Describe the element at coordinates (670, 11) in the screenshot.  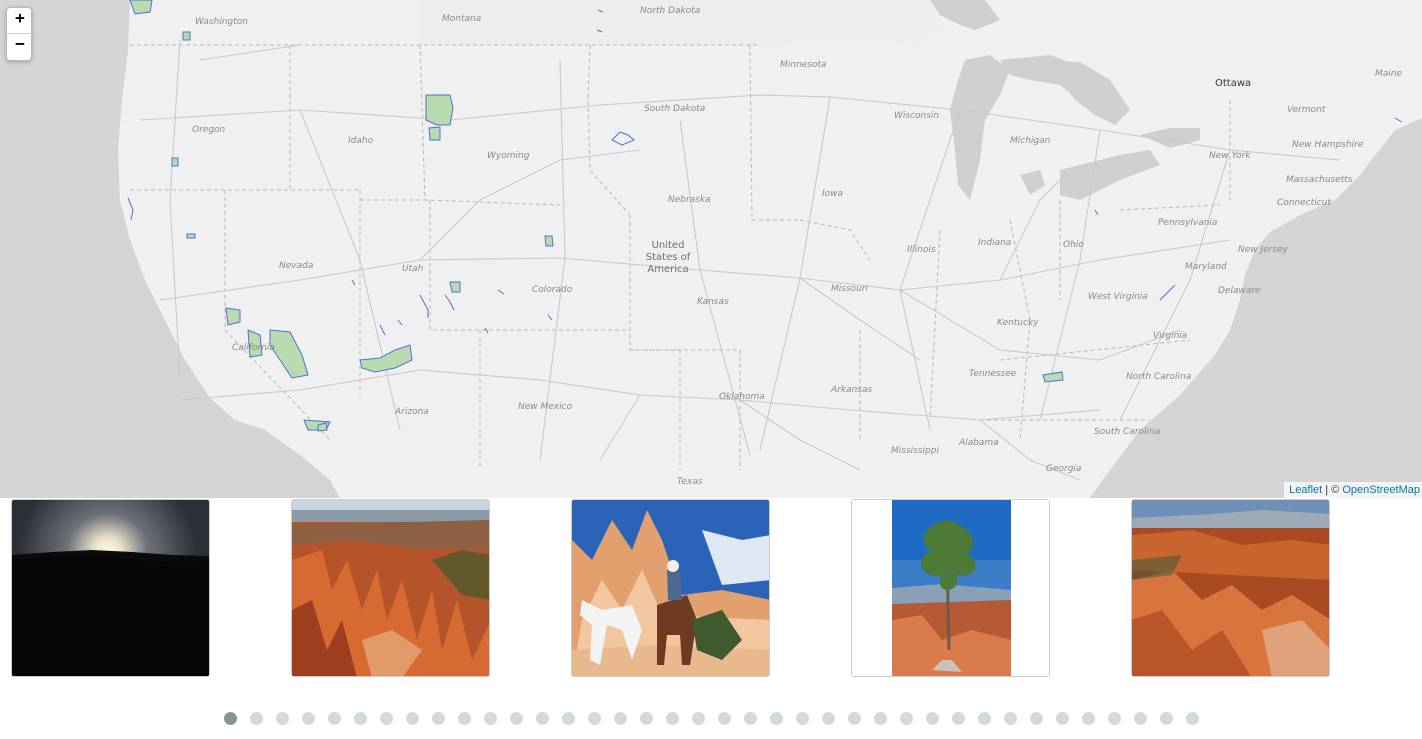
I see `label-north-dakota: North Dakota` at that location.